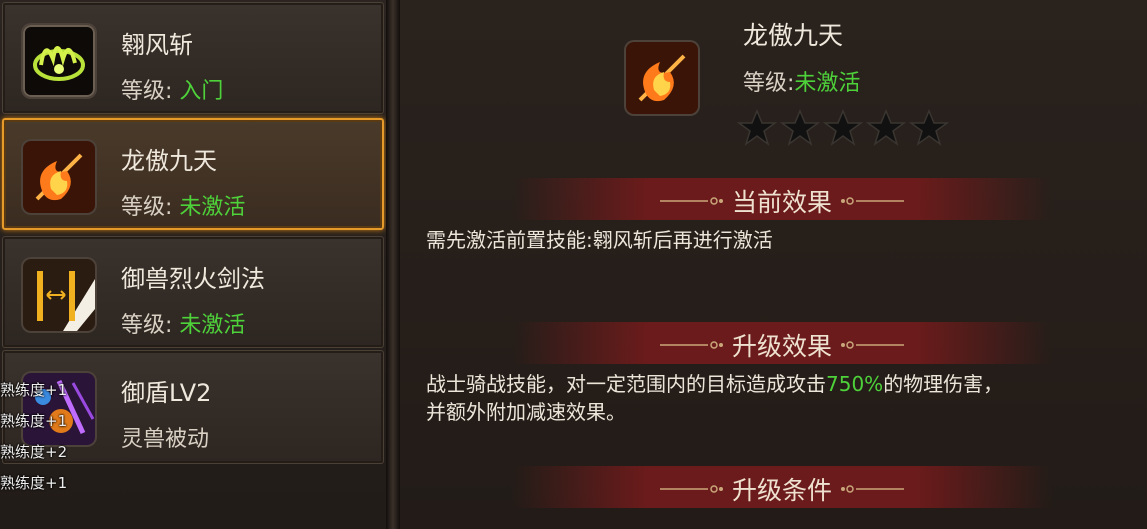 This screenshot has height=529, width=1147. I want to click on current-effect-header: 当前效果, so click(782, 199).